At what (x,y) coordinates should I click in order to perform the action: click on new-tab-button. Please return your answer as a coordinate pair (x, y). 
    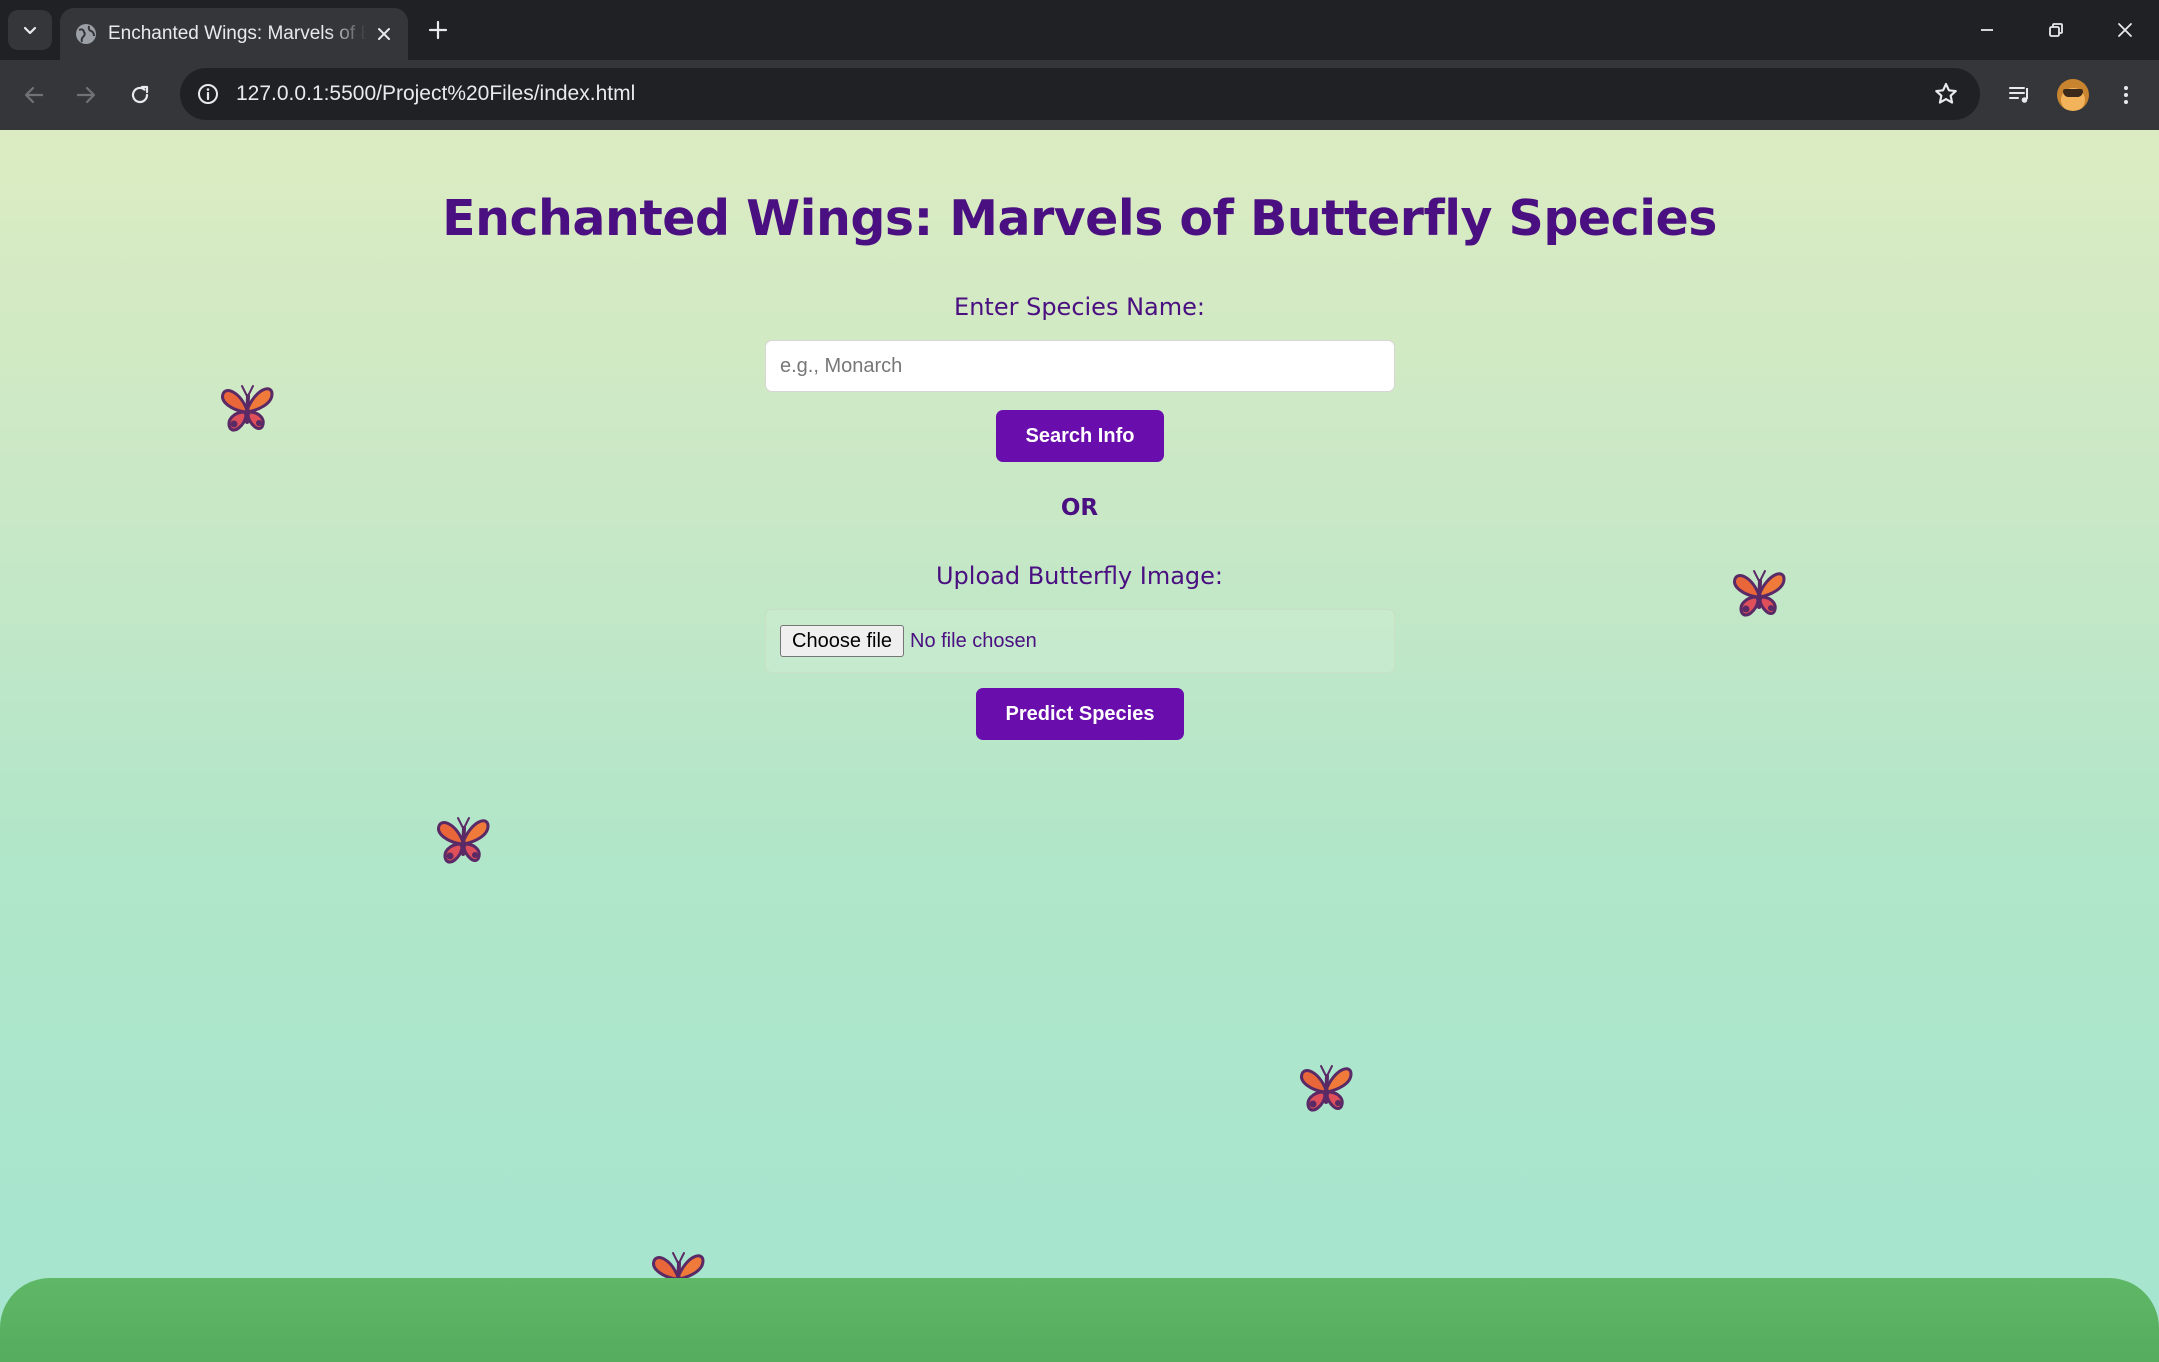
    Looking at the image, I should click on (438, 30).